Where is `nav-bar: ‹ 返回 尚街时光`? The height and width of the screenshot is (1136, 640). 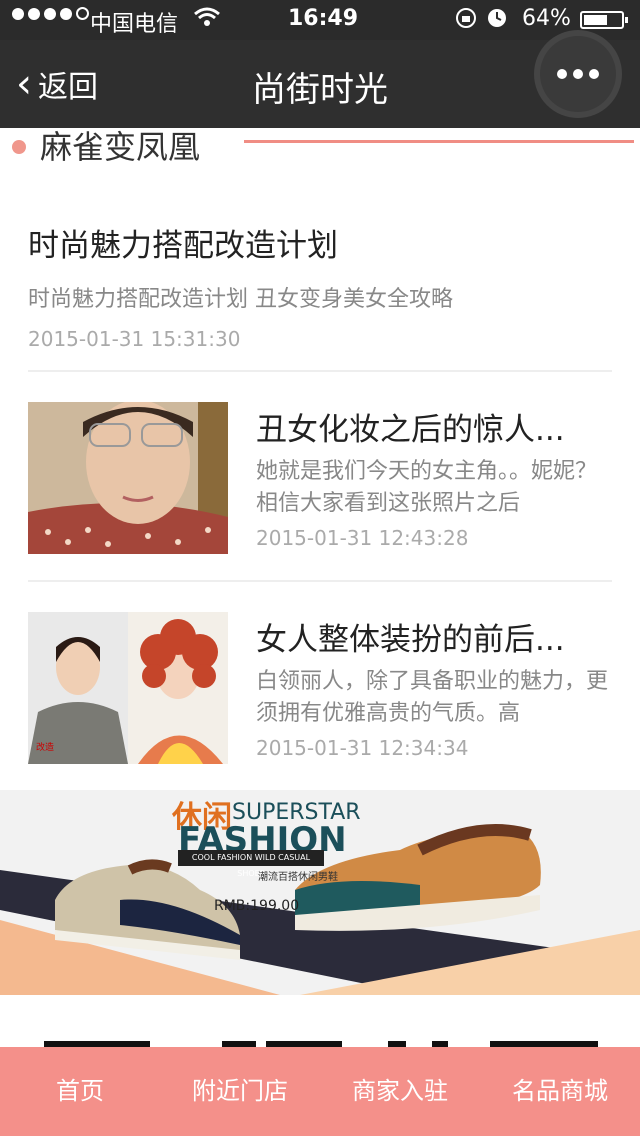
nav-bar: ‹ 返回 尚街时光 is located at coordinates (320, 82).